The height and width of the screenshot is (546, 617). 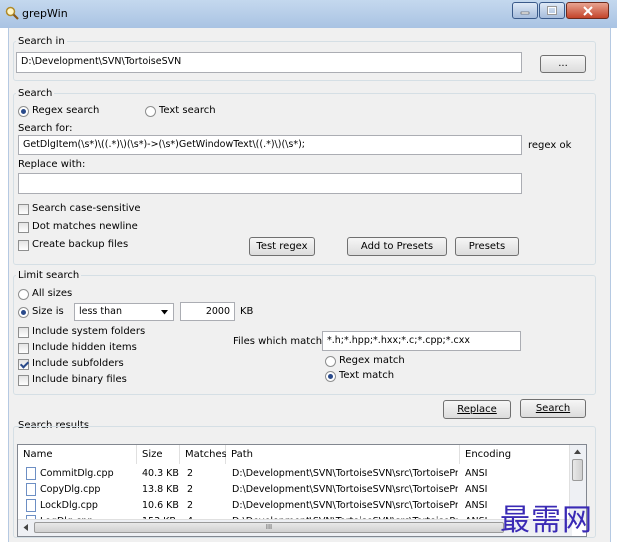 What do you see at coordinates (52, 164) in the screenshot?
I see `replace-with-label: Replace with:` at bounding box center [52, 164].